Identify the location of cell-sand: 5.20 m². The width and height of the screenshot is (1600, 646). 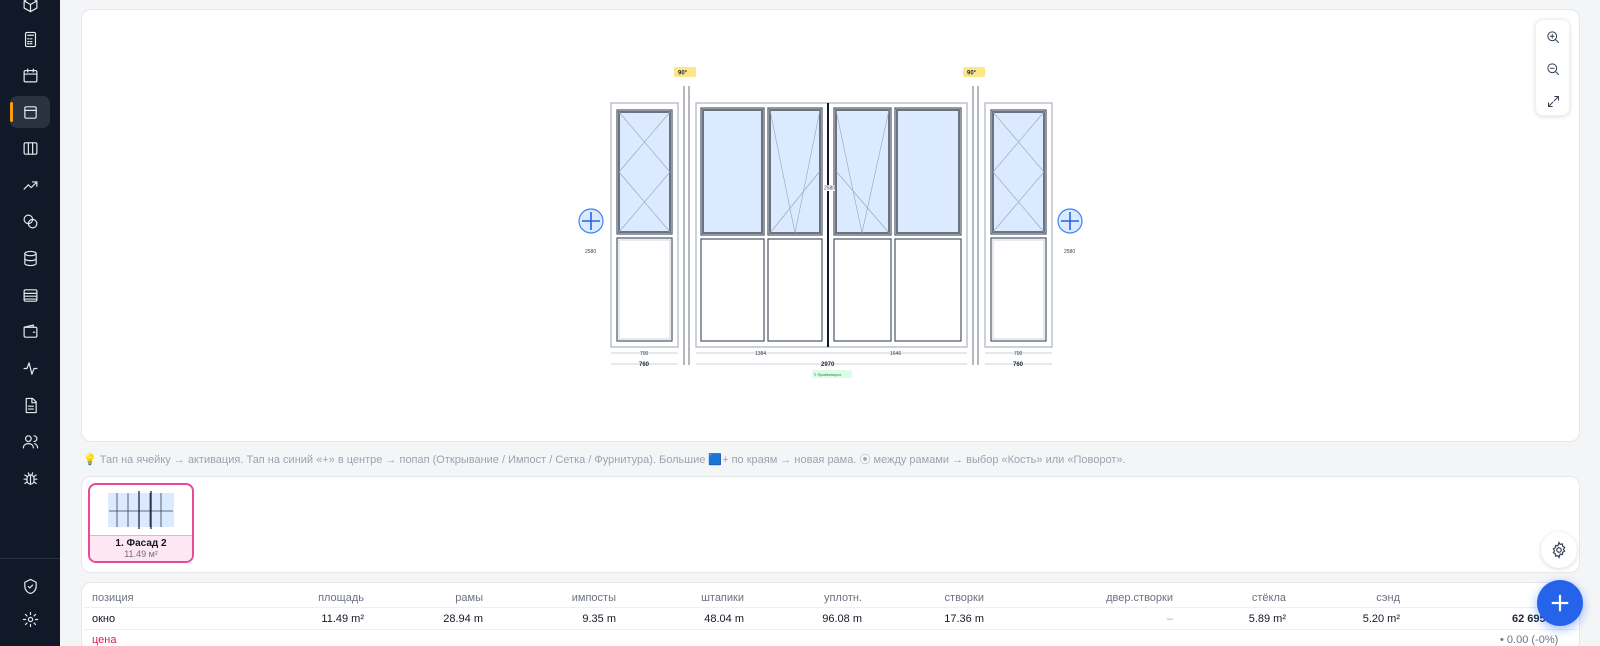
(1381, 619).